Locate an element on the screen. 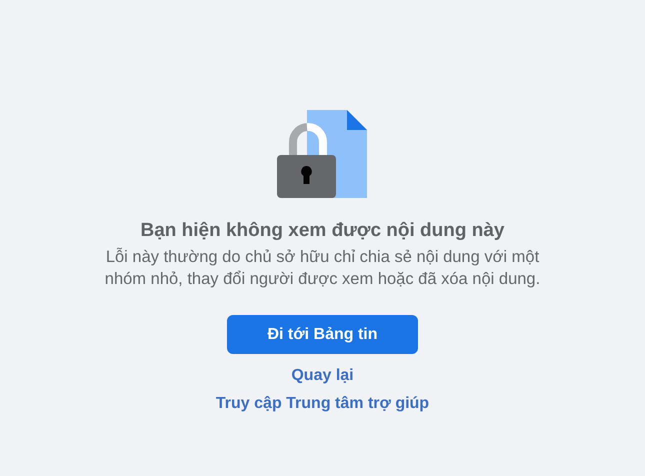 The height and width of the screenshot is (476, 645). back-link: Quay lại is located at coordinates (322, 376).